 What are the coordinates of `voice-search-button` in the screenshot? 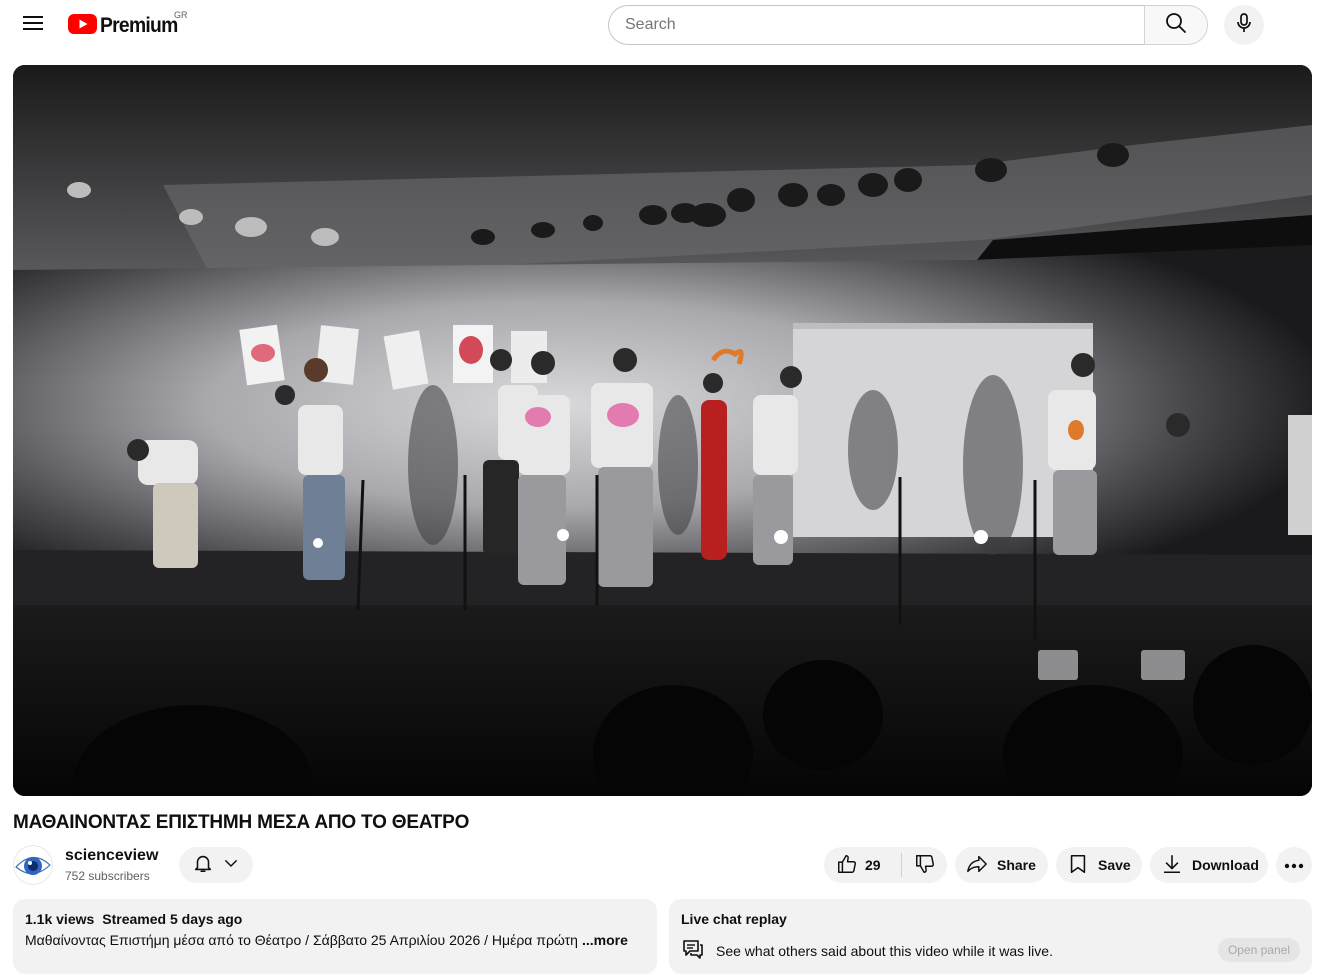 It's located at (1244, 25).